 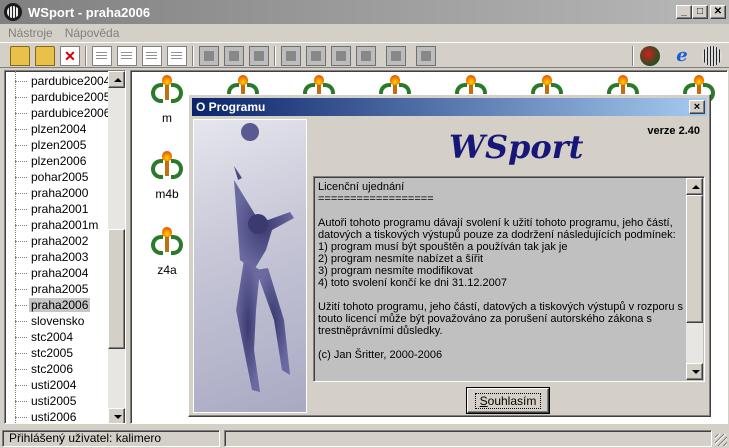 I want to click on agree-label: Souhlasím, so click(x=508, y=400).